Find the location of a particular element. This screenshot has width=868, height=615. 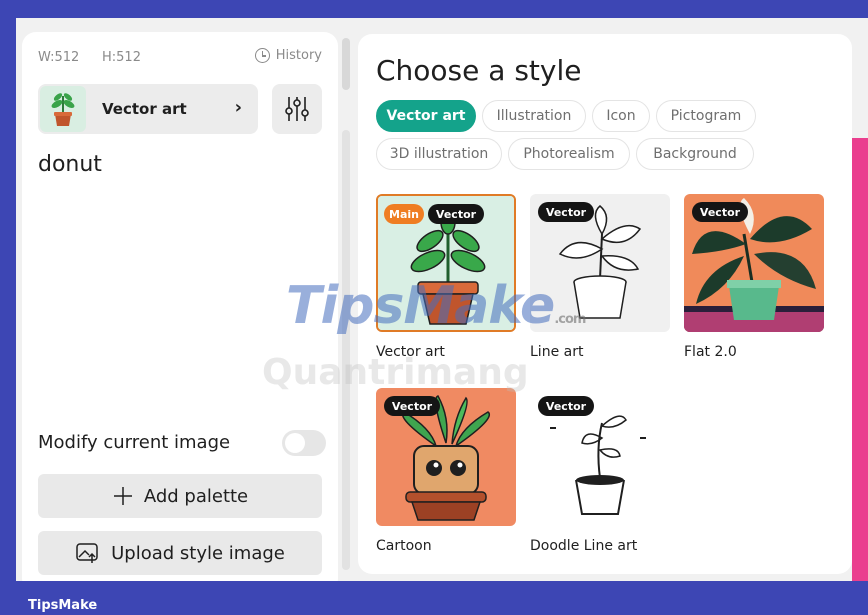

modify-label: Modify current image is located at coordinates (134, 442).